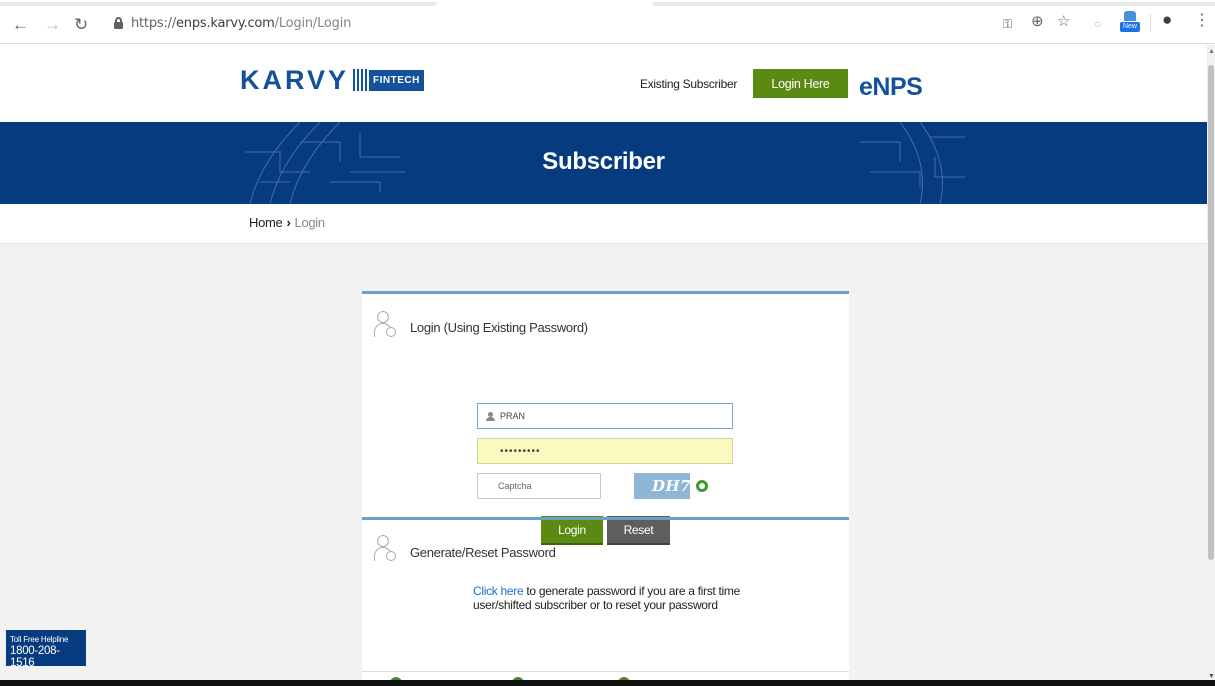  I want to click on helpline-number: 1800-208-1516, so click(35, 657).